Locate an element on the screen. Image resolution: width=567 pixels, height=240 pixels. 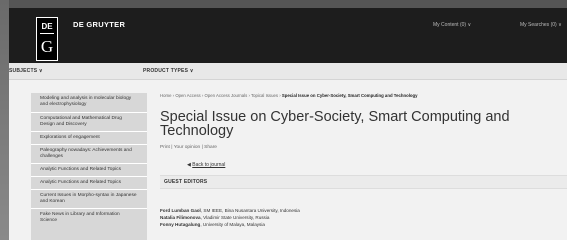
subjects-menu: SUBJECTS ∨ is located at coordinates (26, 71).